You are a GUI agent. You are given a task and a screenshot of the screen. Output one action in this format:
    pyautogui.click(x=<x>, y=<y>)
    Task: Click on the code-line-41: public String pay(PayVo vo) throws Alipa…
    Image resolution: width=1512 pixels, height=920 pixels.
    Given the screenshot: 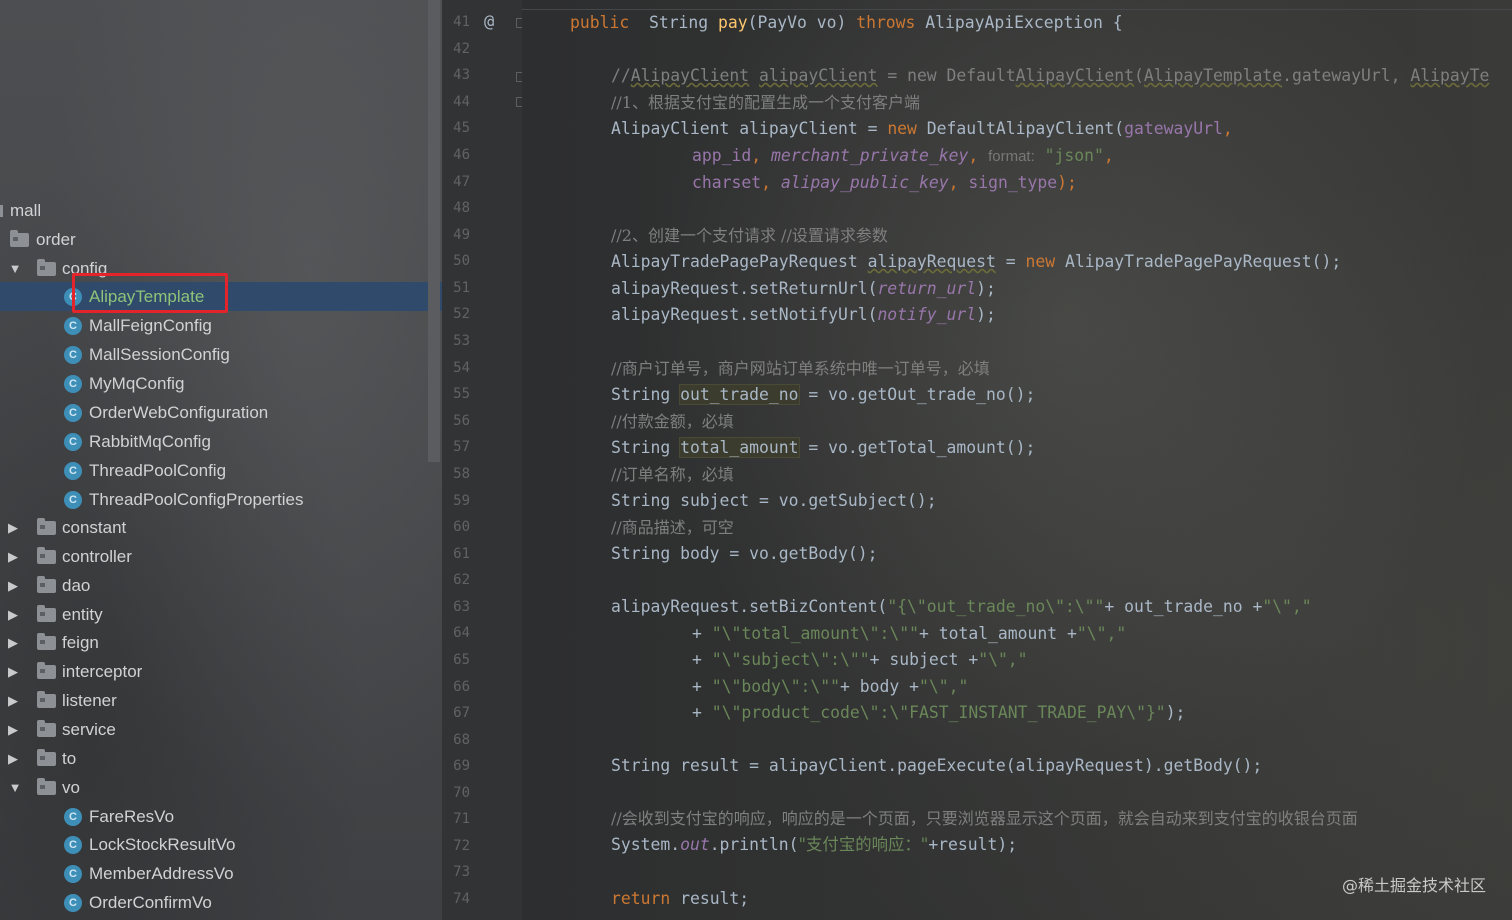 What is the action you would take?
    pyautogui.click(x=846, y=23)
    